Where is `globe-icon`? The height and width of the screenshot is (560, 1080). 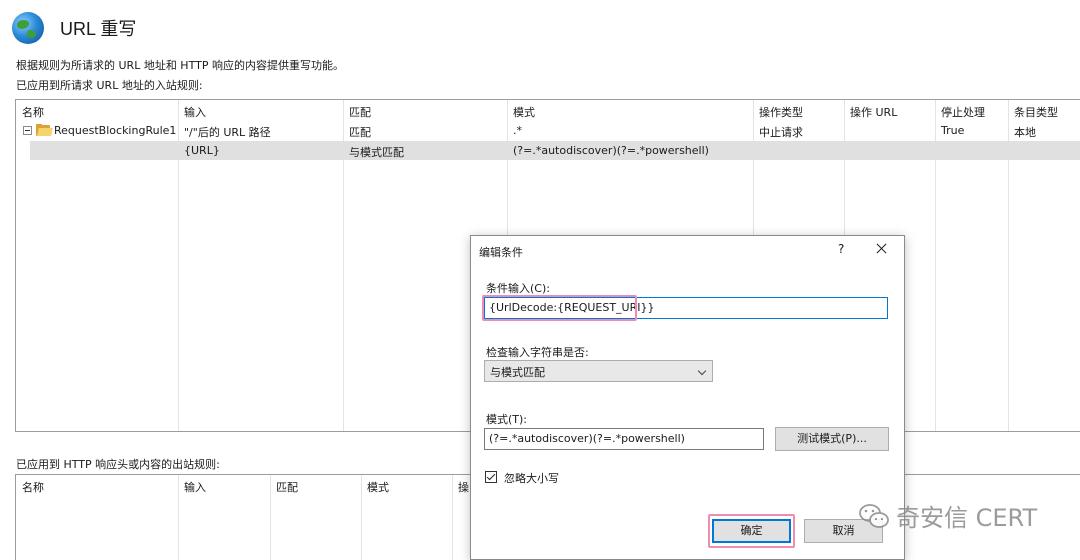 globe-icon is located at coordinates (28, 28).